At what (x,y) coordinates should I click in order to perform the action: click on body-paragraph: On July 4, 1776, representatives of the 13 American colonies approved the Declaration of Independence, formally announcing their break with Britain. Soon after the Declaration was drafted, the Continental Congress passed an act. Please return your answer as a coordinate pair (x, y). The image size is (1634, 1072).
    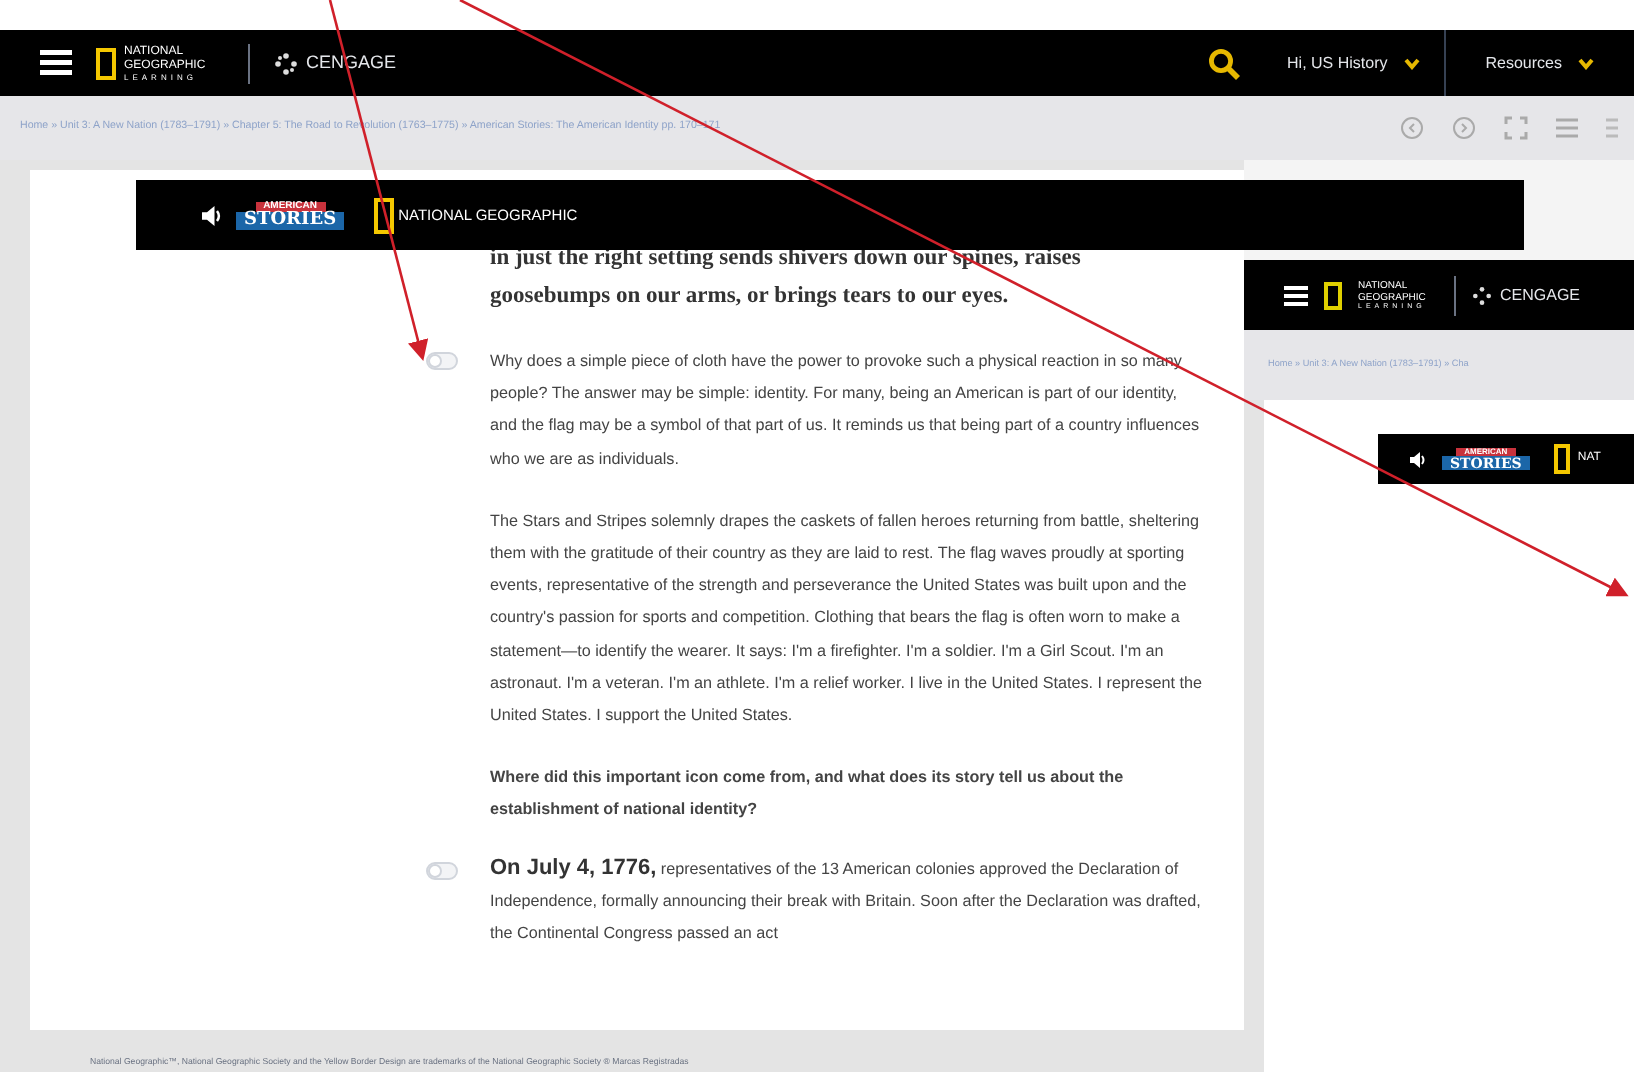
    Looking at the image, I should click on (846, 900).